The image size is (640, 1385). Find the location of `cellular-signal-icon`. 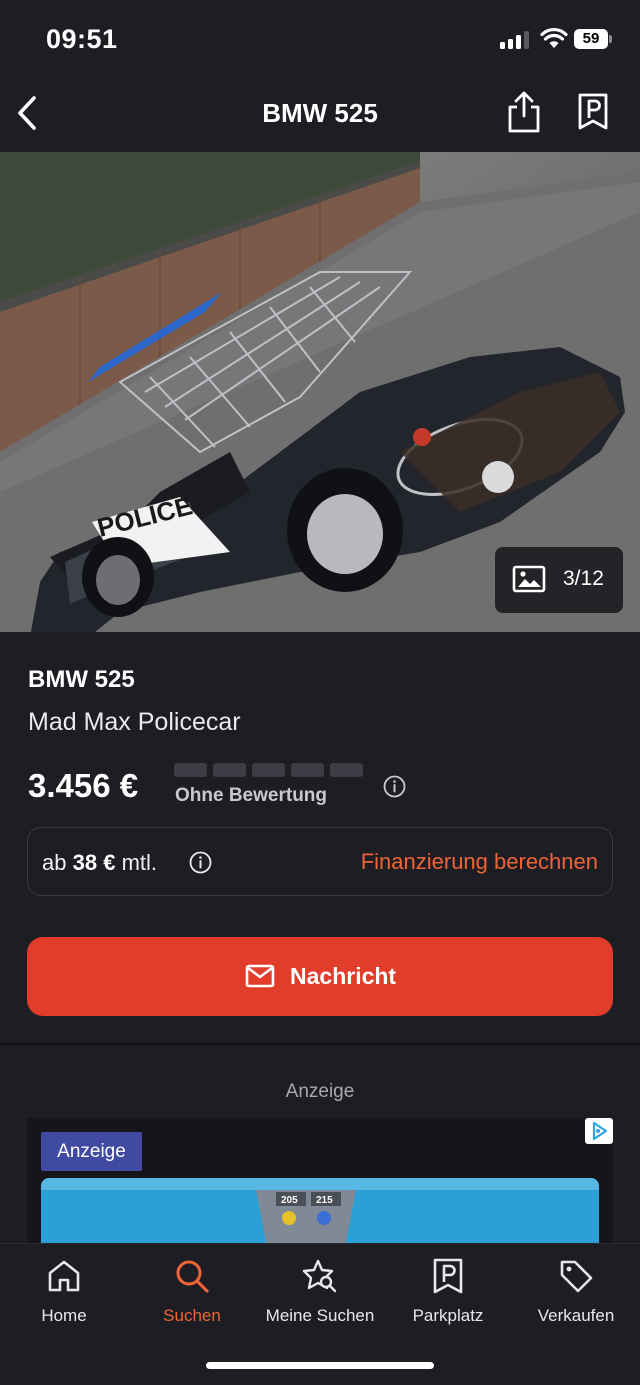

cellular-signal-icon is located at coordinates (516, 40).